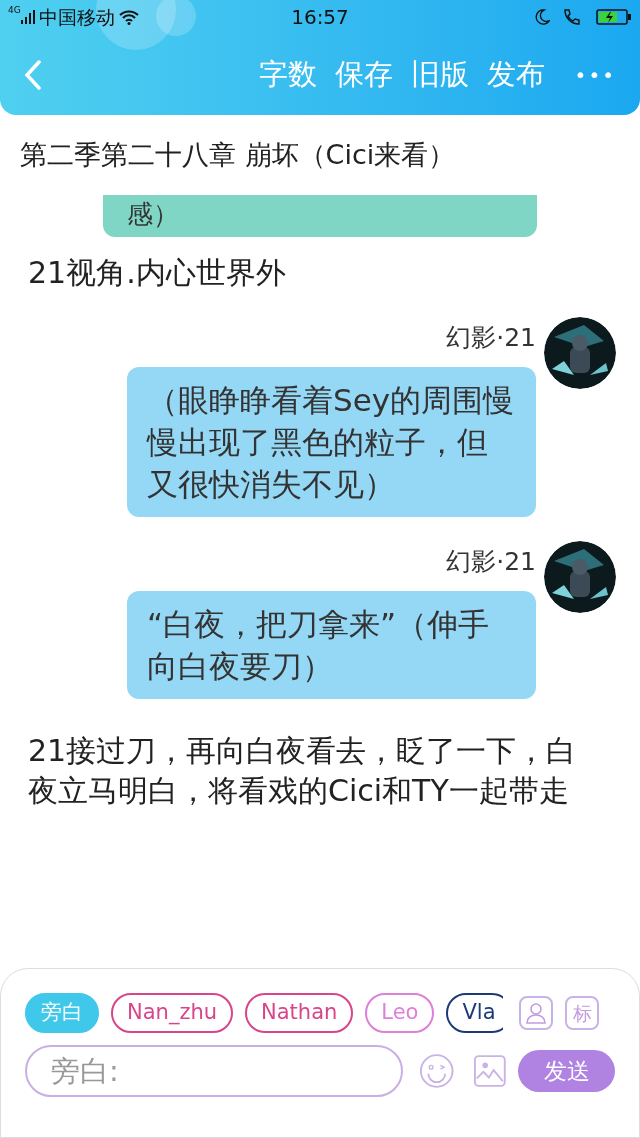 The width and height of the screenshot is (640, 1138). Describe the element at coordinates (76, 17) in the screenshot. I see `carrier-name: 中国移动` at that location.